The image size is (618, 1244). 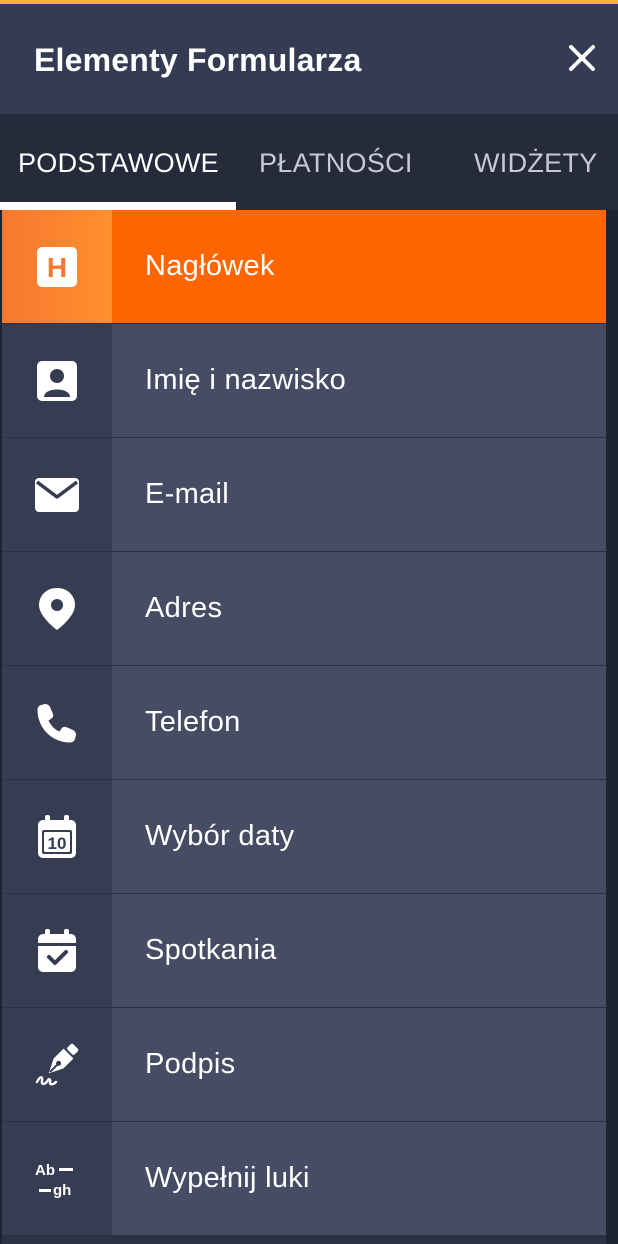 I want to click on list-item-spotkania: Spotkania, so click(x=304, y=951).